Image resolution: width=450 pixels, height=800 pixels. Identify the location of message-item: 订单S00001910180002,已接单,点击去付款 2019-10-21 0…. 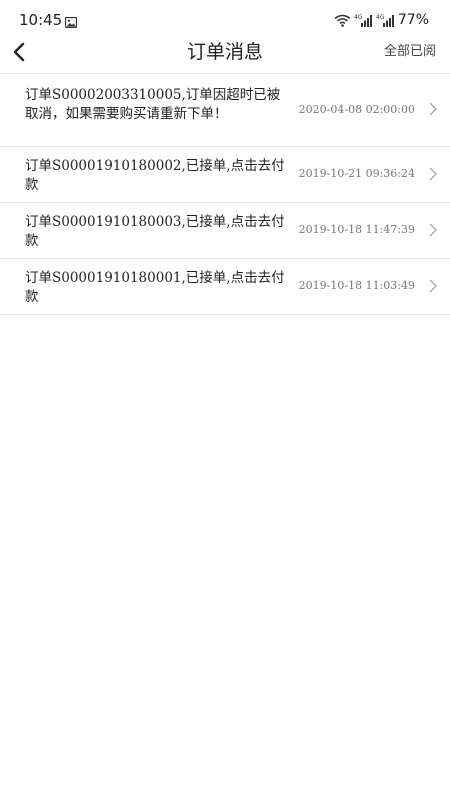
(225, 175).